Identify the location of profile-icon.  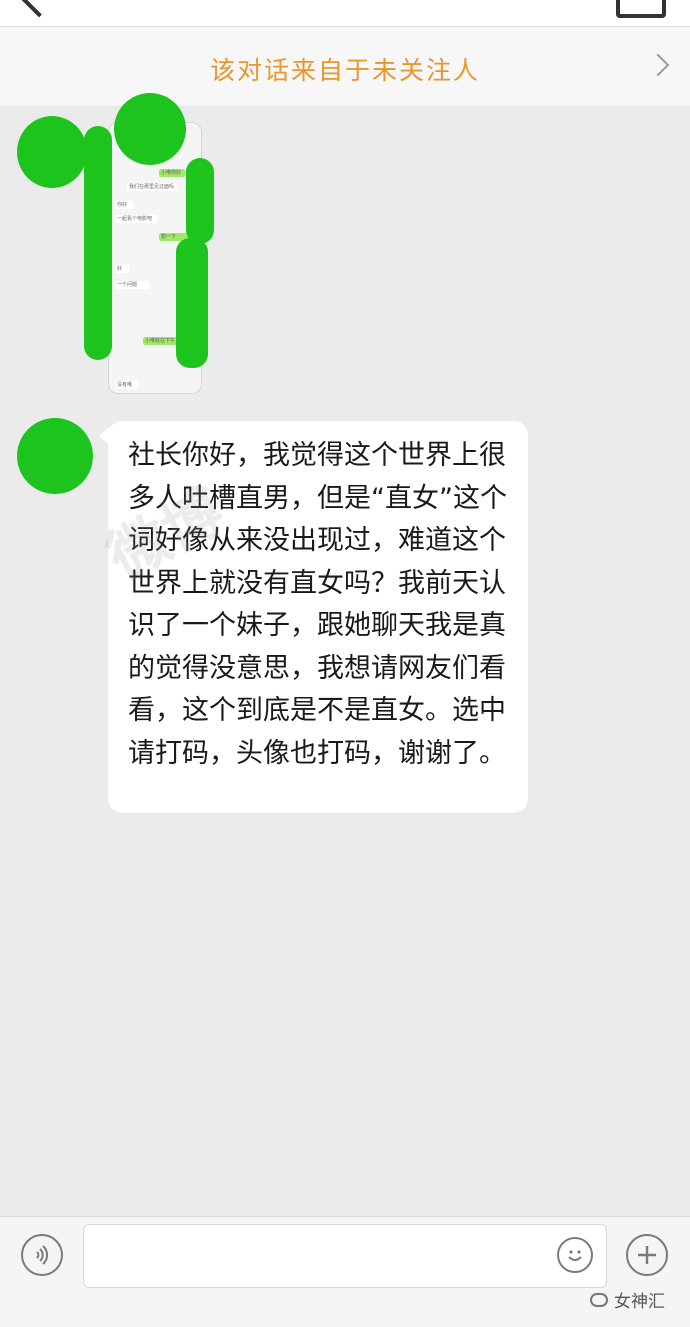
(641, 9).